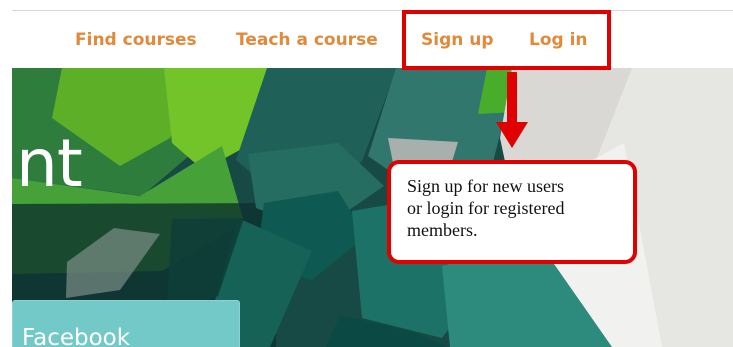 This screenshot has width=733, height=347. I want to click on header-top-rule, so click(372, 10).